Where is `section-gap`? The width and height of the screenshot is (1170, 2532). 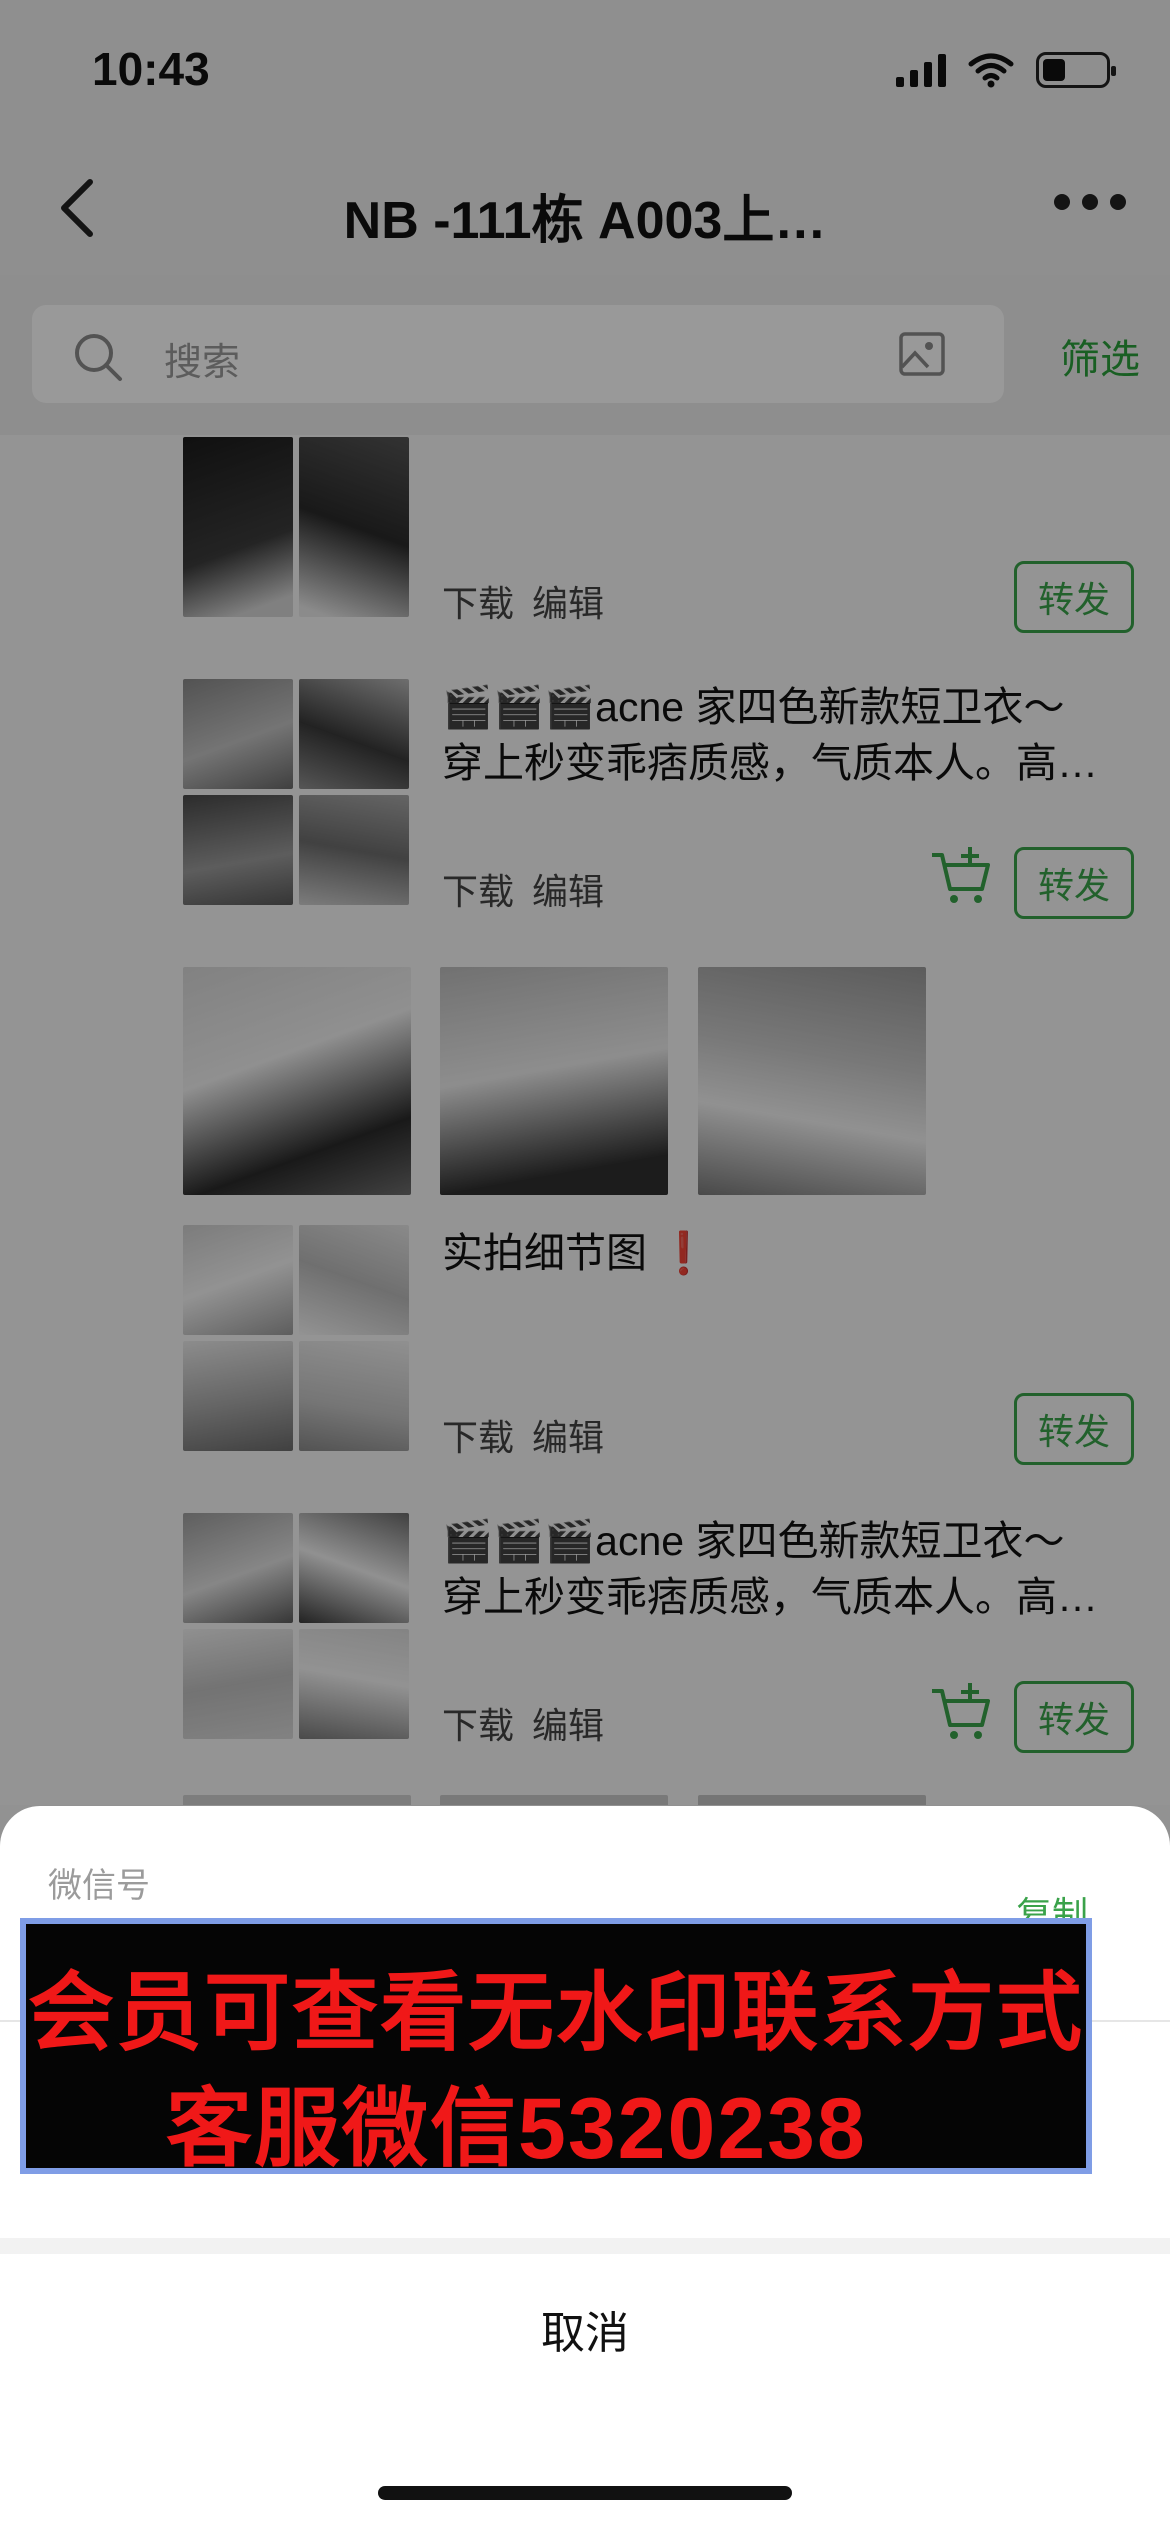
section-gap is located at coordinates (585, 2246).